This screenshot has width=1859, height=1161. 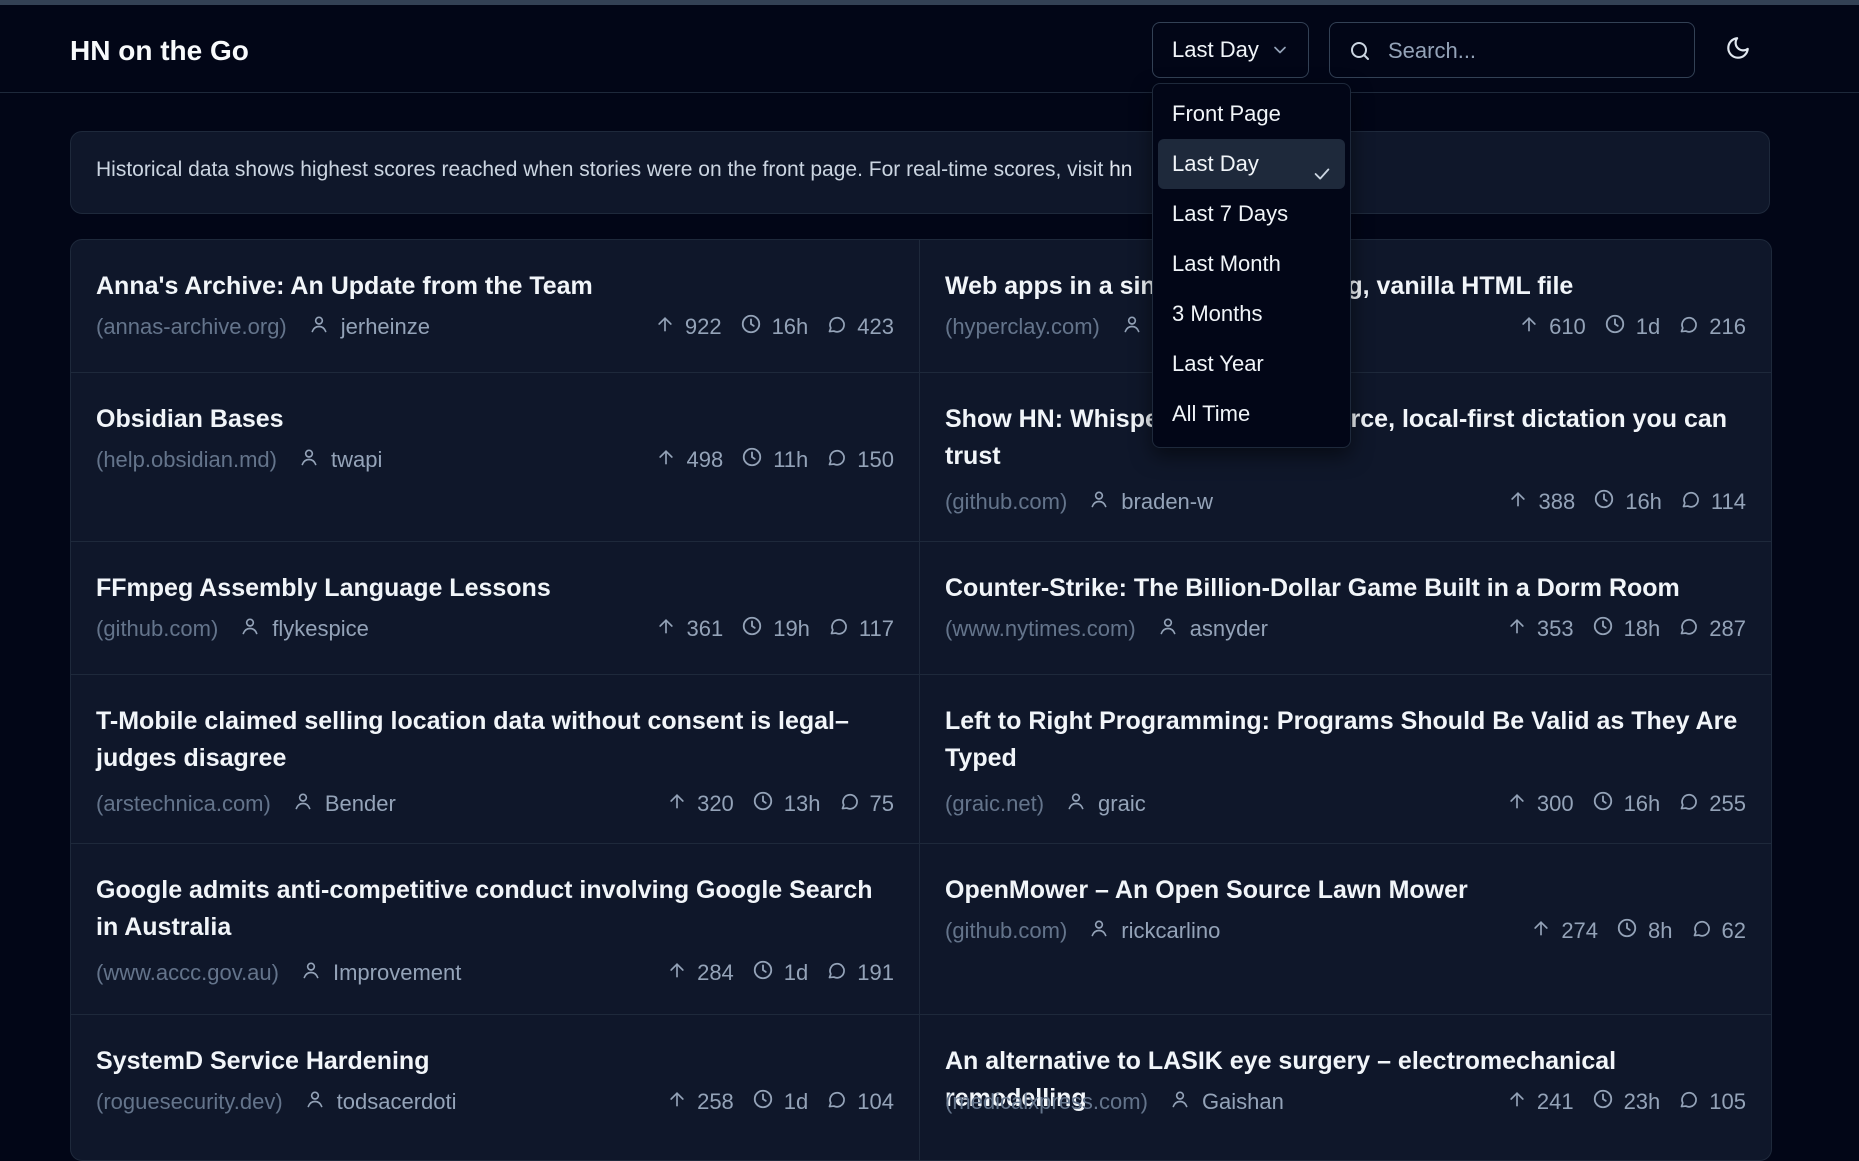 I want to click on story-author: flykespice, so click(x=304, y=629).